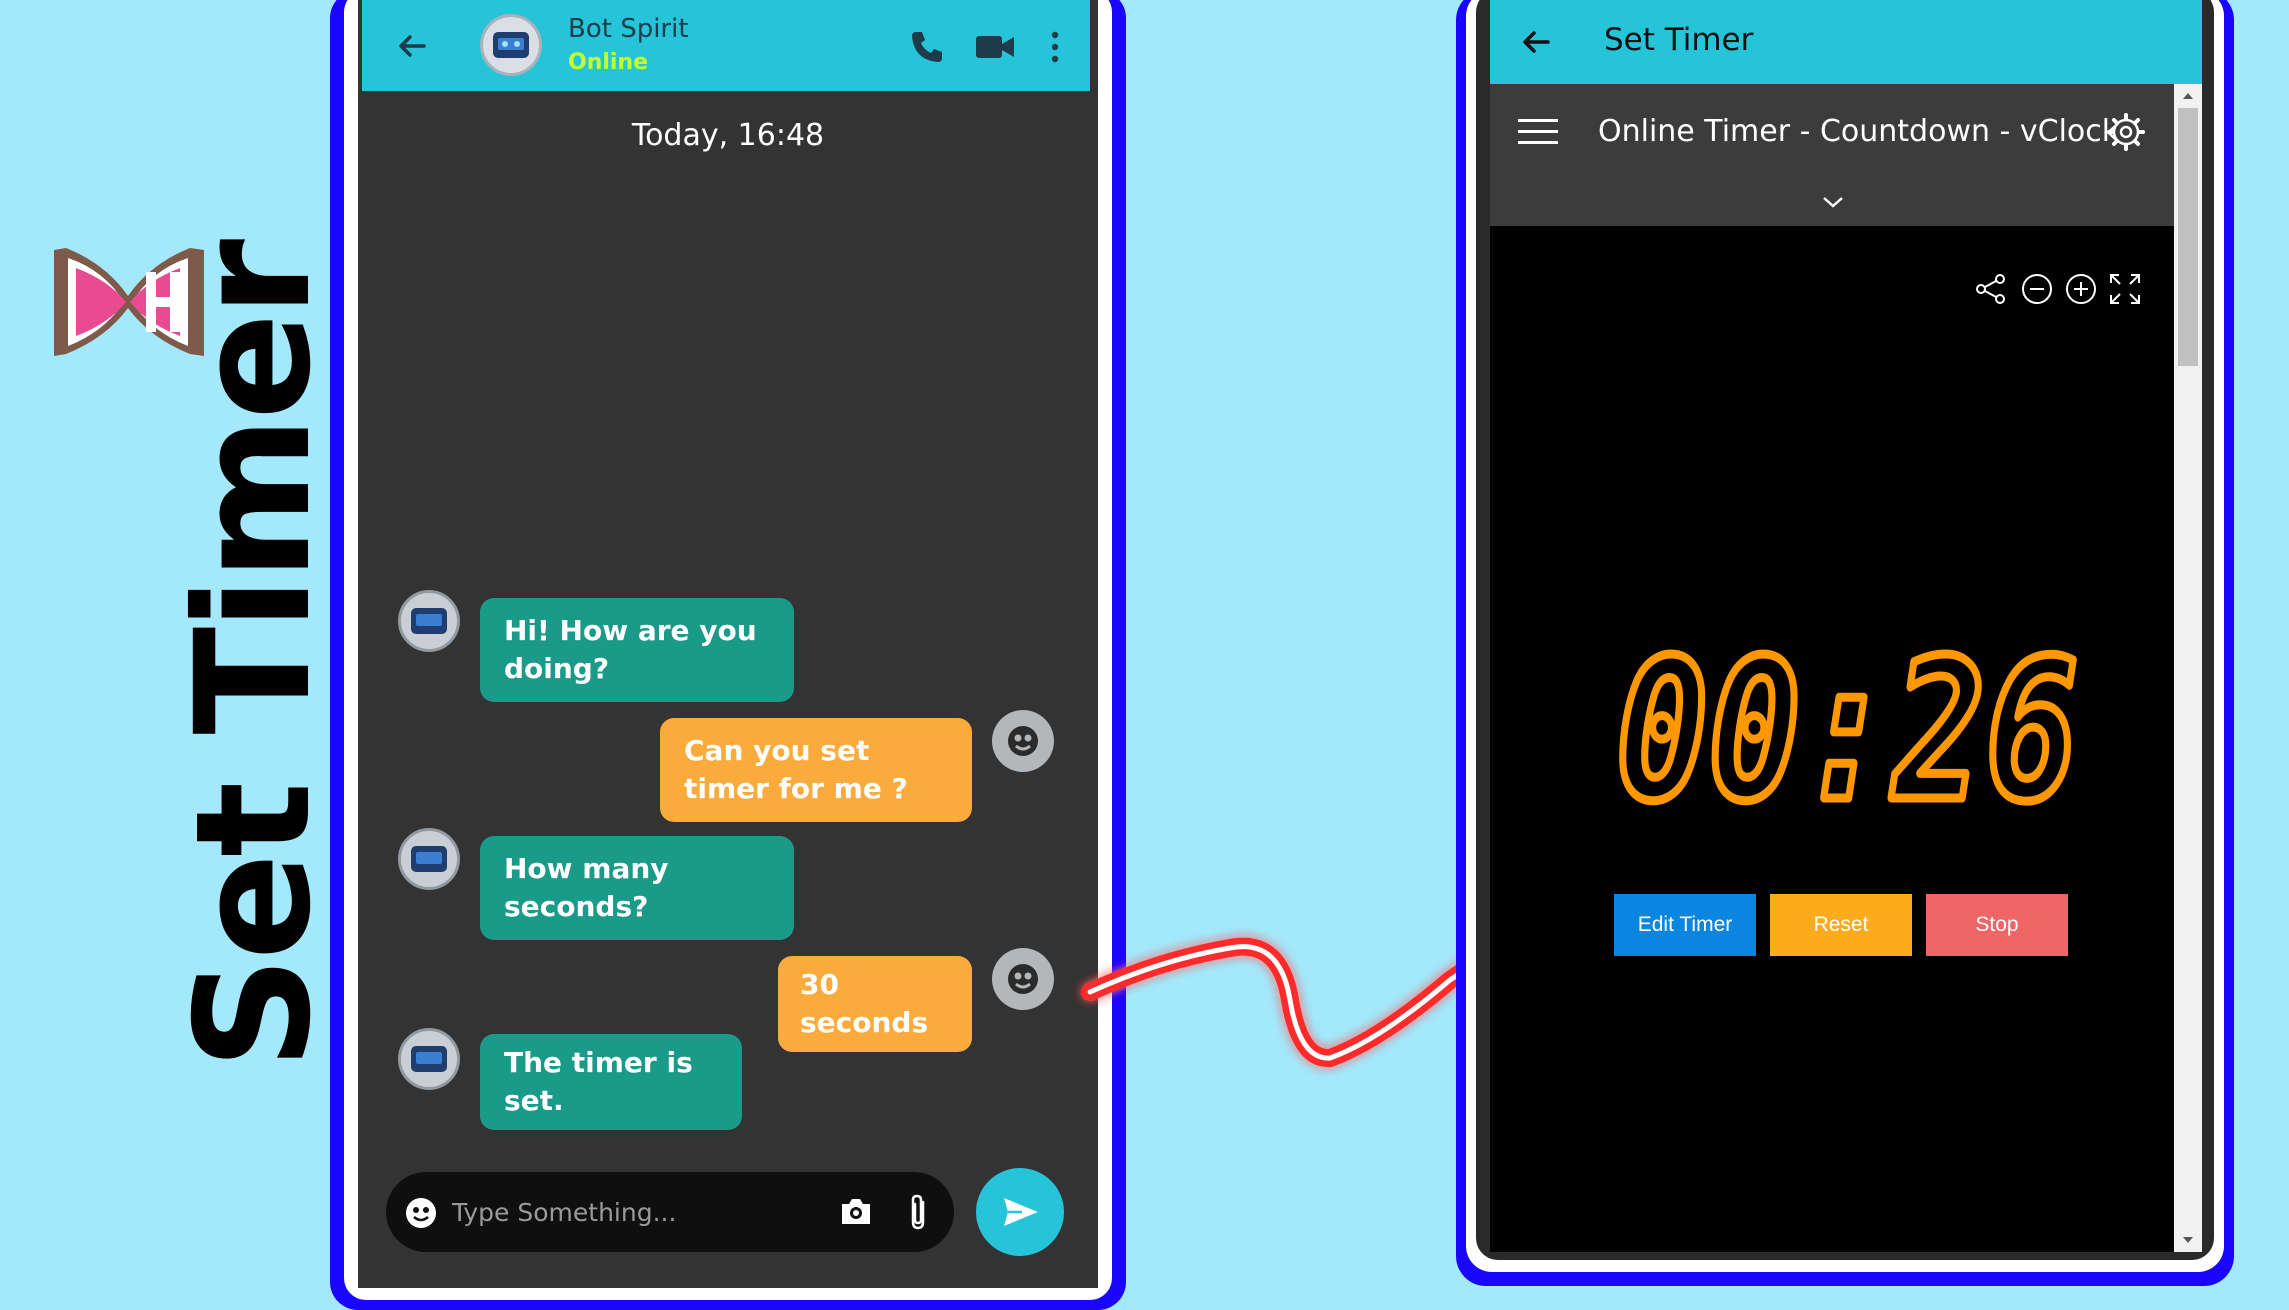 The image size is (2289, 1310). I want to click on kebab-menu-icon, so click(1055, 47).